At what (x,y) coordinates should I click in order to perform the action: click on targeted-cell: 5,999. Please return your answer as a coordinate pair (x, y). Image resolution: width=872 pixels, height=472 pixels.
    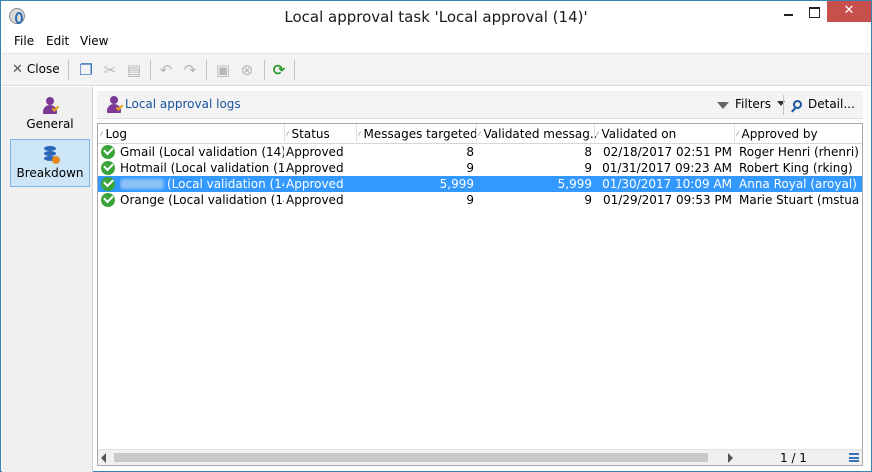
    Looking at the image, I should click on (456, 184).